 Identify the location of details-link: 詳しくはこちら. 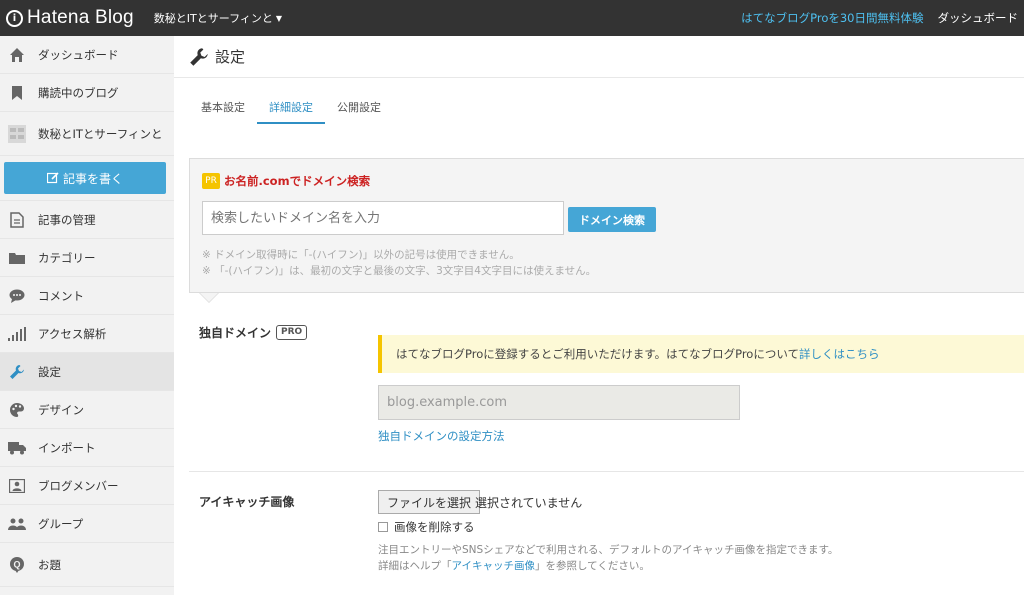
(839, 354).